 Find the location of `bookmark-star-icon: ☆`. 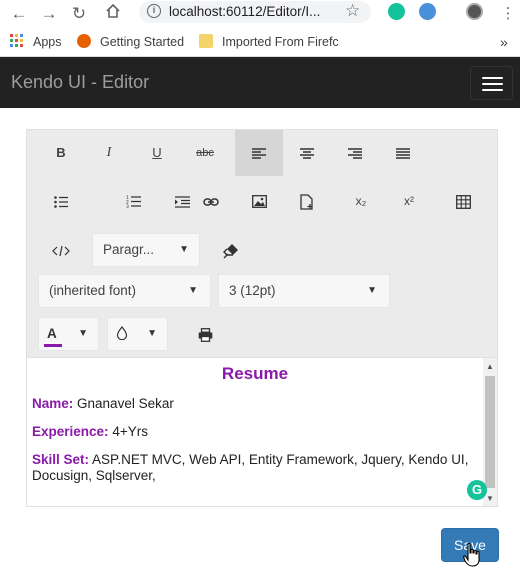

bookmark-star-icon: ☆ is located at coordinates (352, 11).